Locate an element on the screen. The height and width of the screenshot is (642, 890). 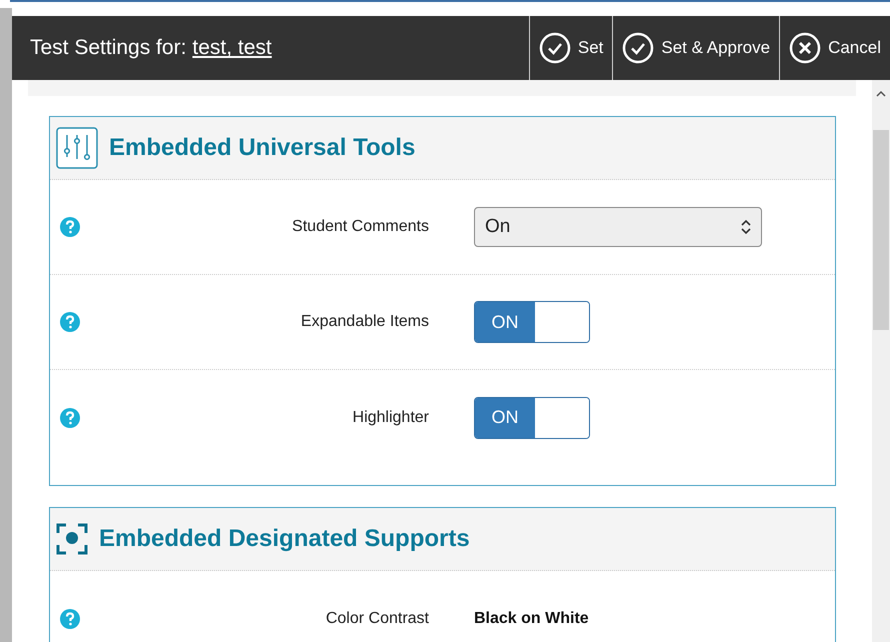
setting-label: Color Contrast is located at coordinates (376, 618).